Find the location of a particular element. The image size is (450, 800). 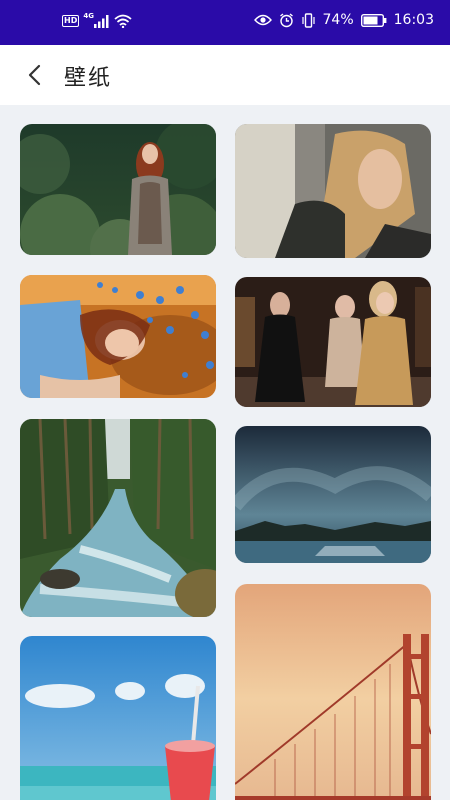

wallpaper-thumbnail-golden-gate-bridge is located at coordinates (333, 692).